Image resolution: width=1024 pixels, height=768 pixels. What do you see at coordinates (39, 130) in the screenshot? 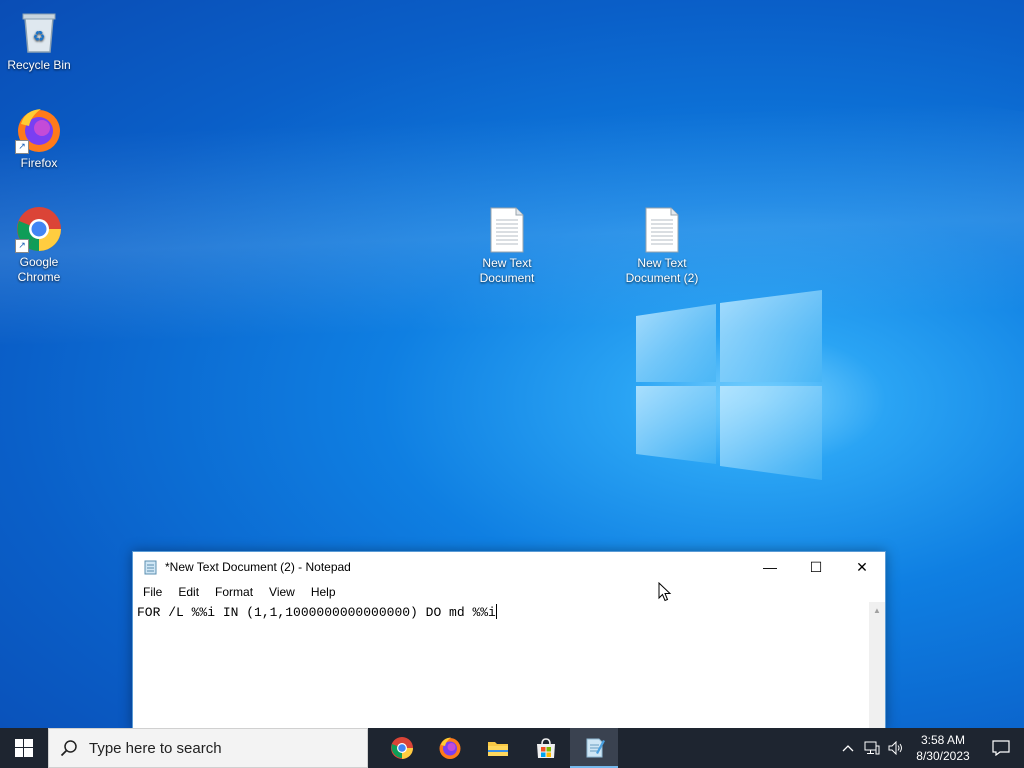
I see `firefox-icon: ↗` at bounding box center [39, 130].